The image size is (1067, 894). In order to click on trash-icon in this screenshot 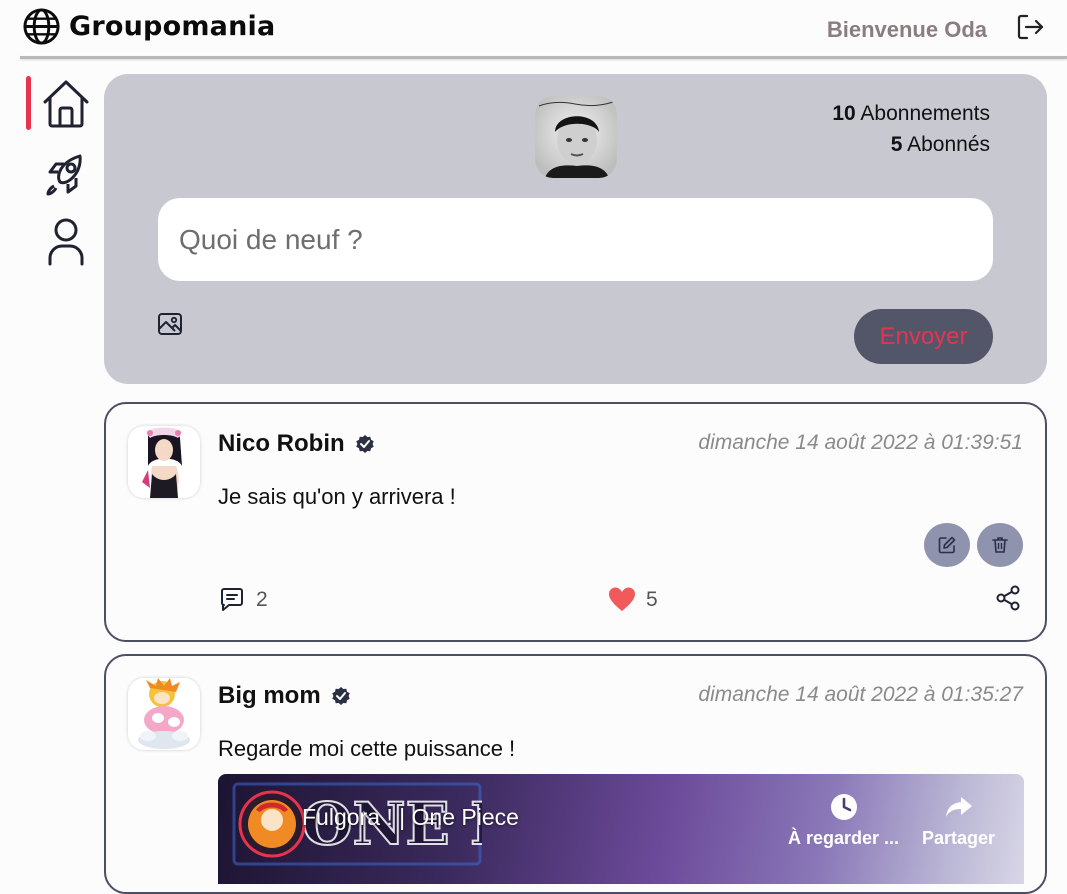, I will do `click(1000, 545)`.